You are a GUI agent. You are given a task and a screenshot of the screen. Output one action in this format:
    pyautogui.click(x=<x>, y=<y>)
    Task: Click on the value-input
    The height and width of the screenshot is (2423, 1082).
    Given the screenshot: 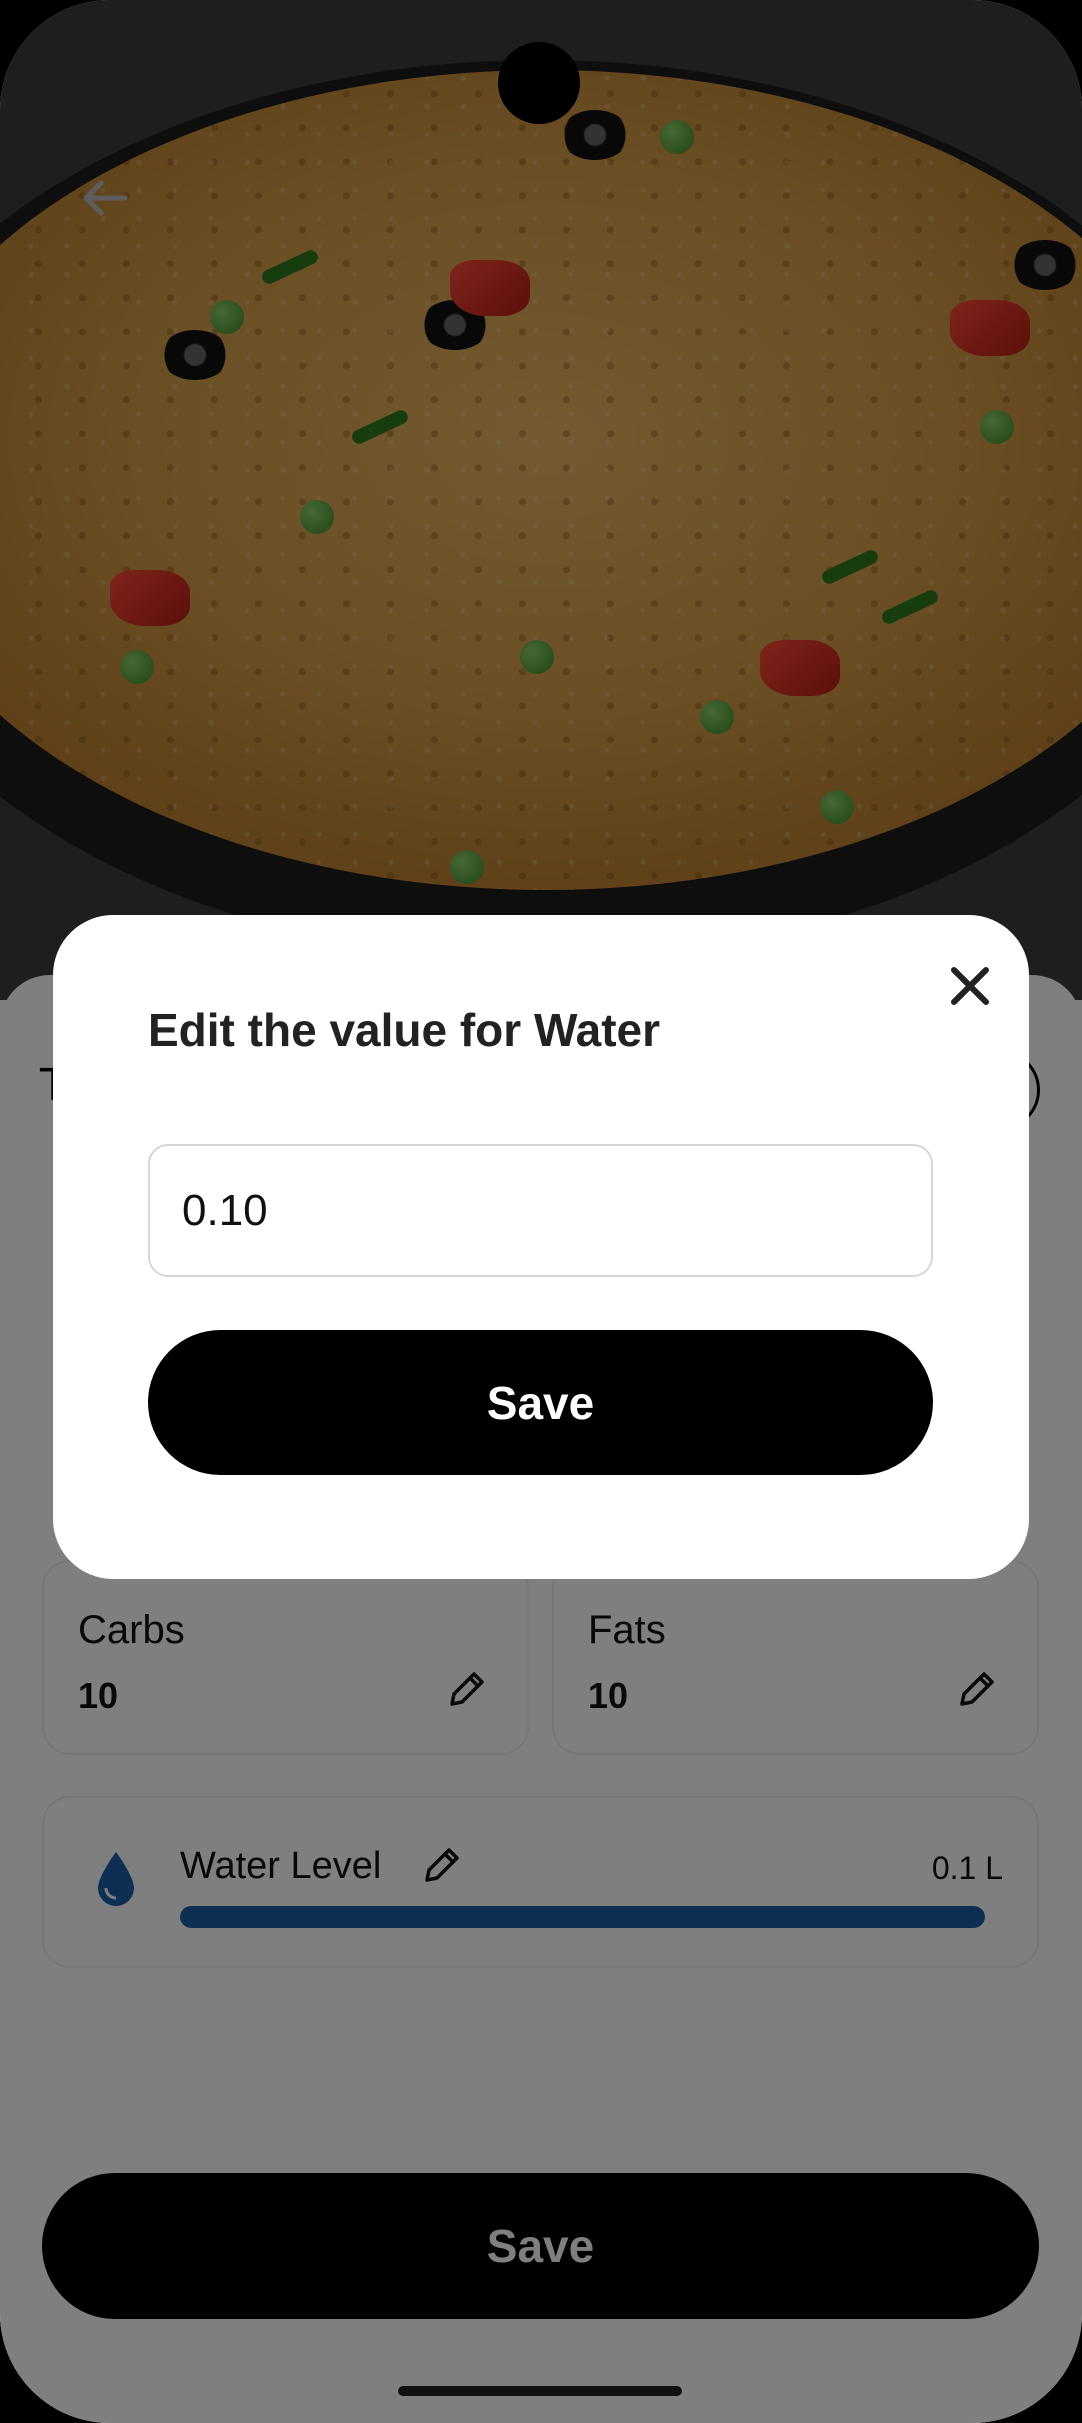 What is the action you would take?
    pyautogui.click(x=540, y=1210)
    